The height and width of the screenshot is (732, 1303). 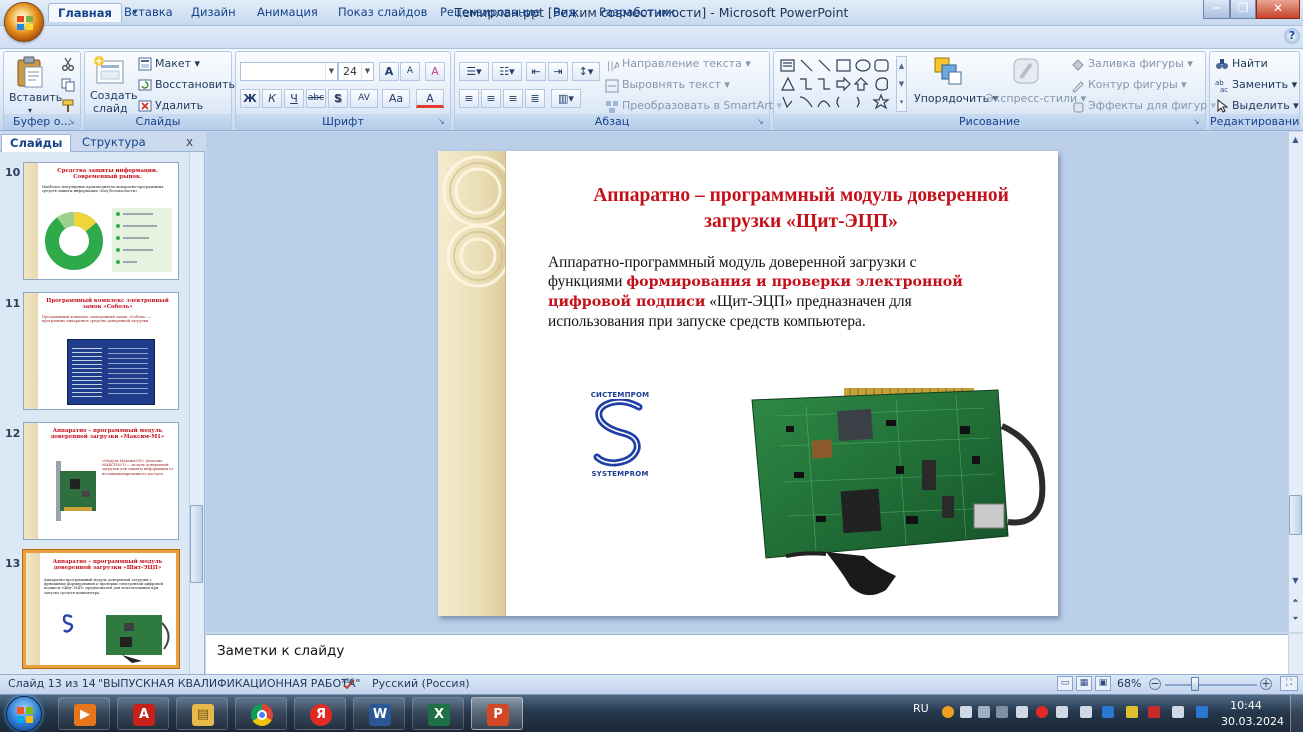 I want to click on new-slide-icon, so click(x=109, y=71).